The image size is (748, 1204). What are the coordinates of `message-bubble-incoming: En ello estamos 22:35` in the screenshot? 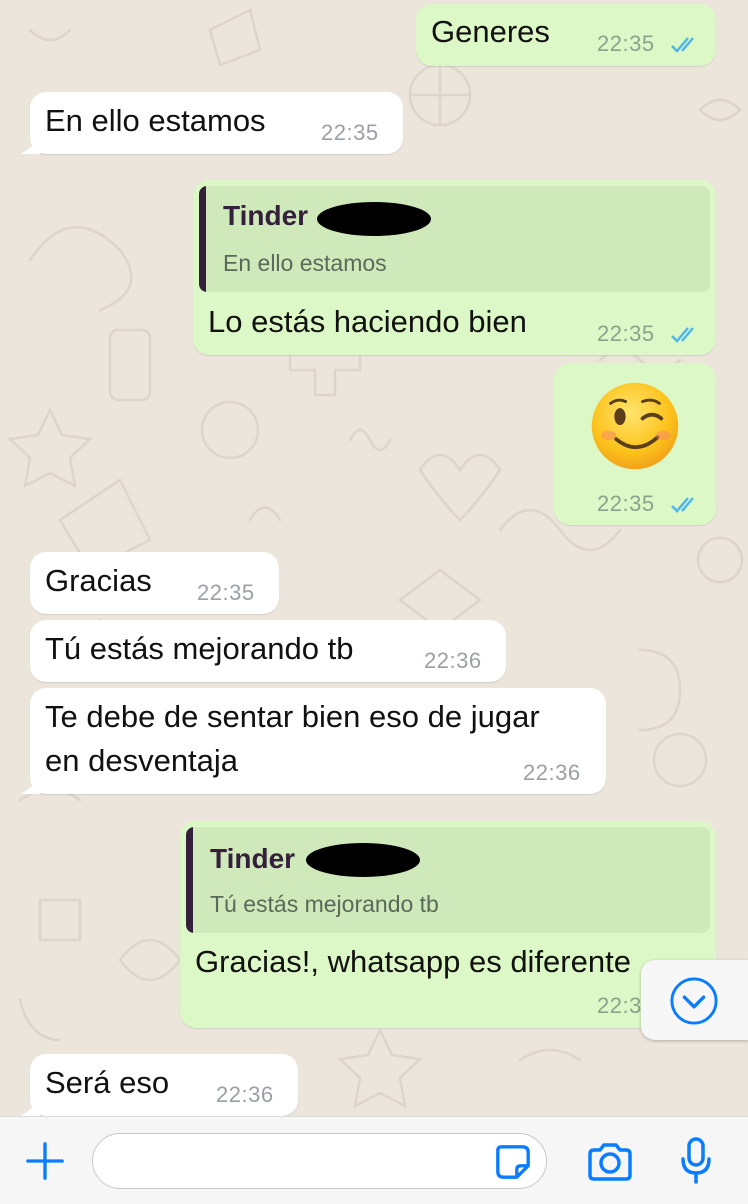 It's located at (211, 123).